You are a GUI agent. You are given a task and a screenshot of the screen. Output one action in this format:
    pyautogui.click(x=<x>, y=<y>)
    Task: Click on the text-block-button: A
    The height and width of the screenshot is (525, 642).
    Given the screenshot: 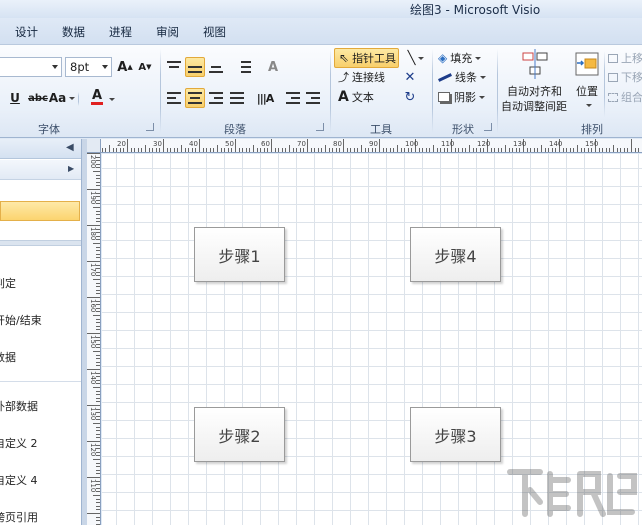 What is the action you would take?
    pyautogui.click(x=273, y=67)
    